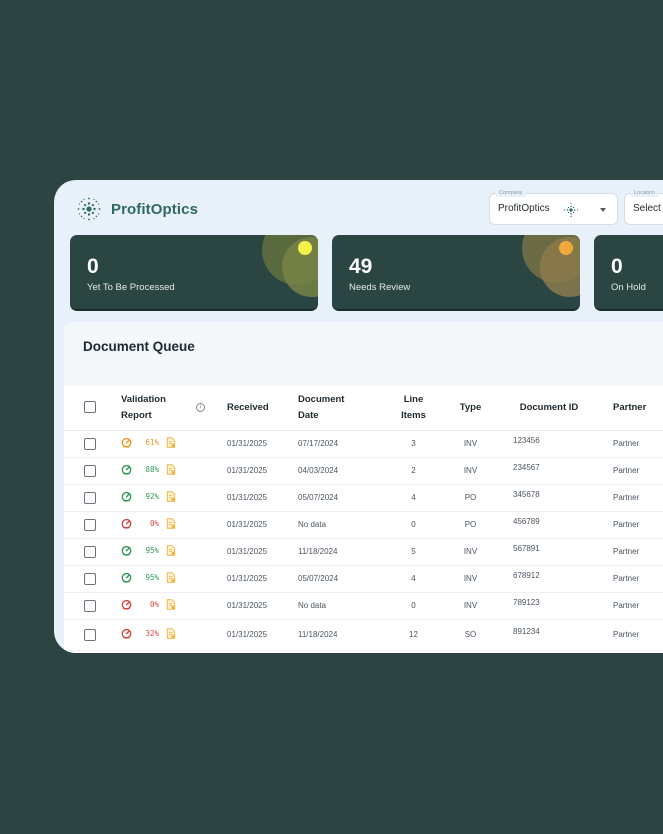 This screenshot has width=663, height=834. What do you see at coordinates (549, 498) in the screenshot?
I see `document-id: 345678` at bounding box center [549, 498].